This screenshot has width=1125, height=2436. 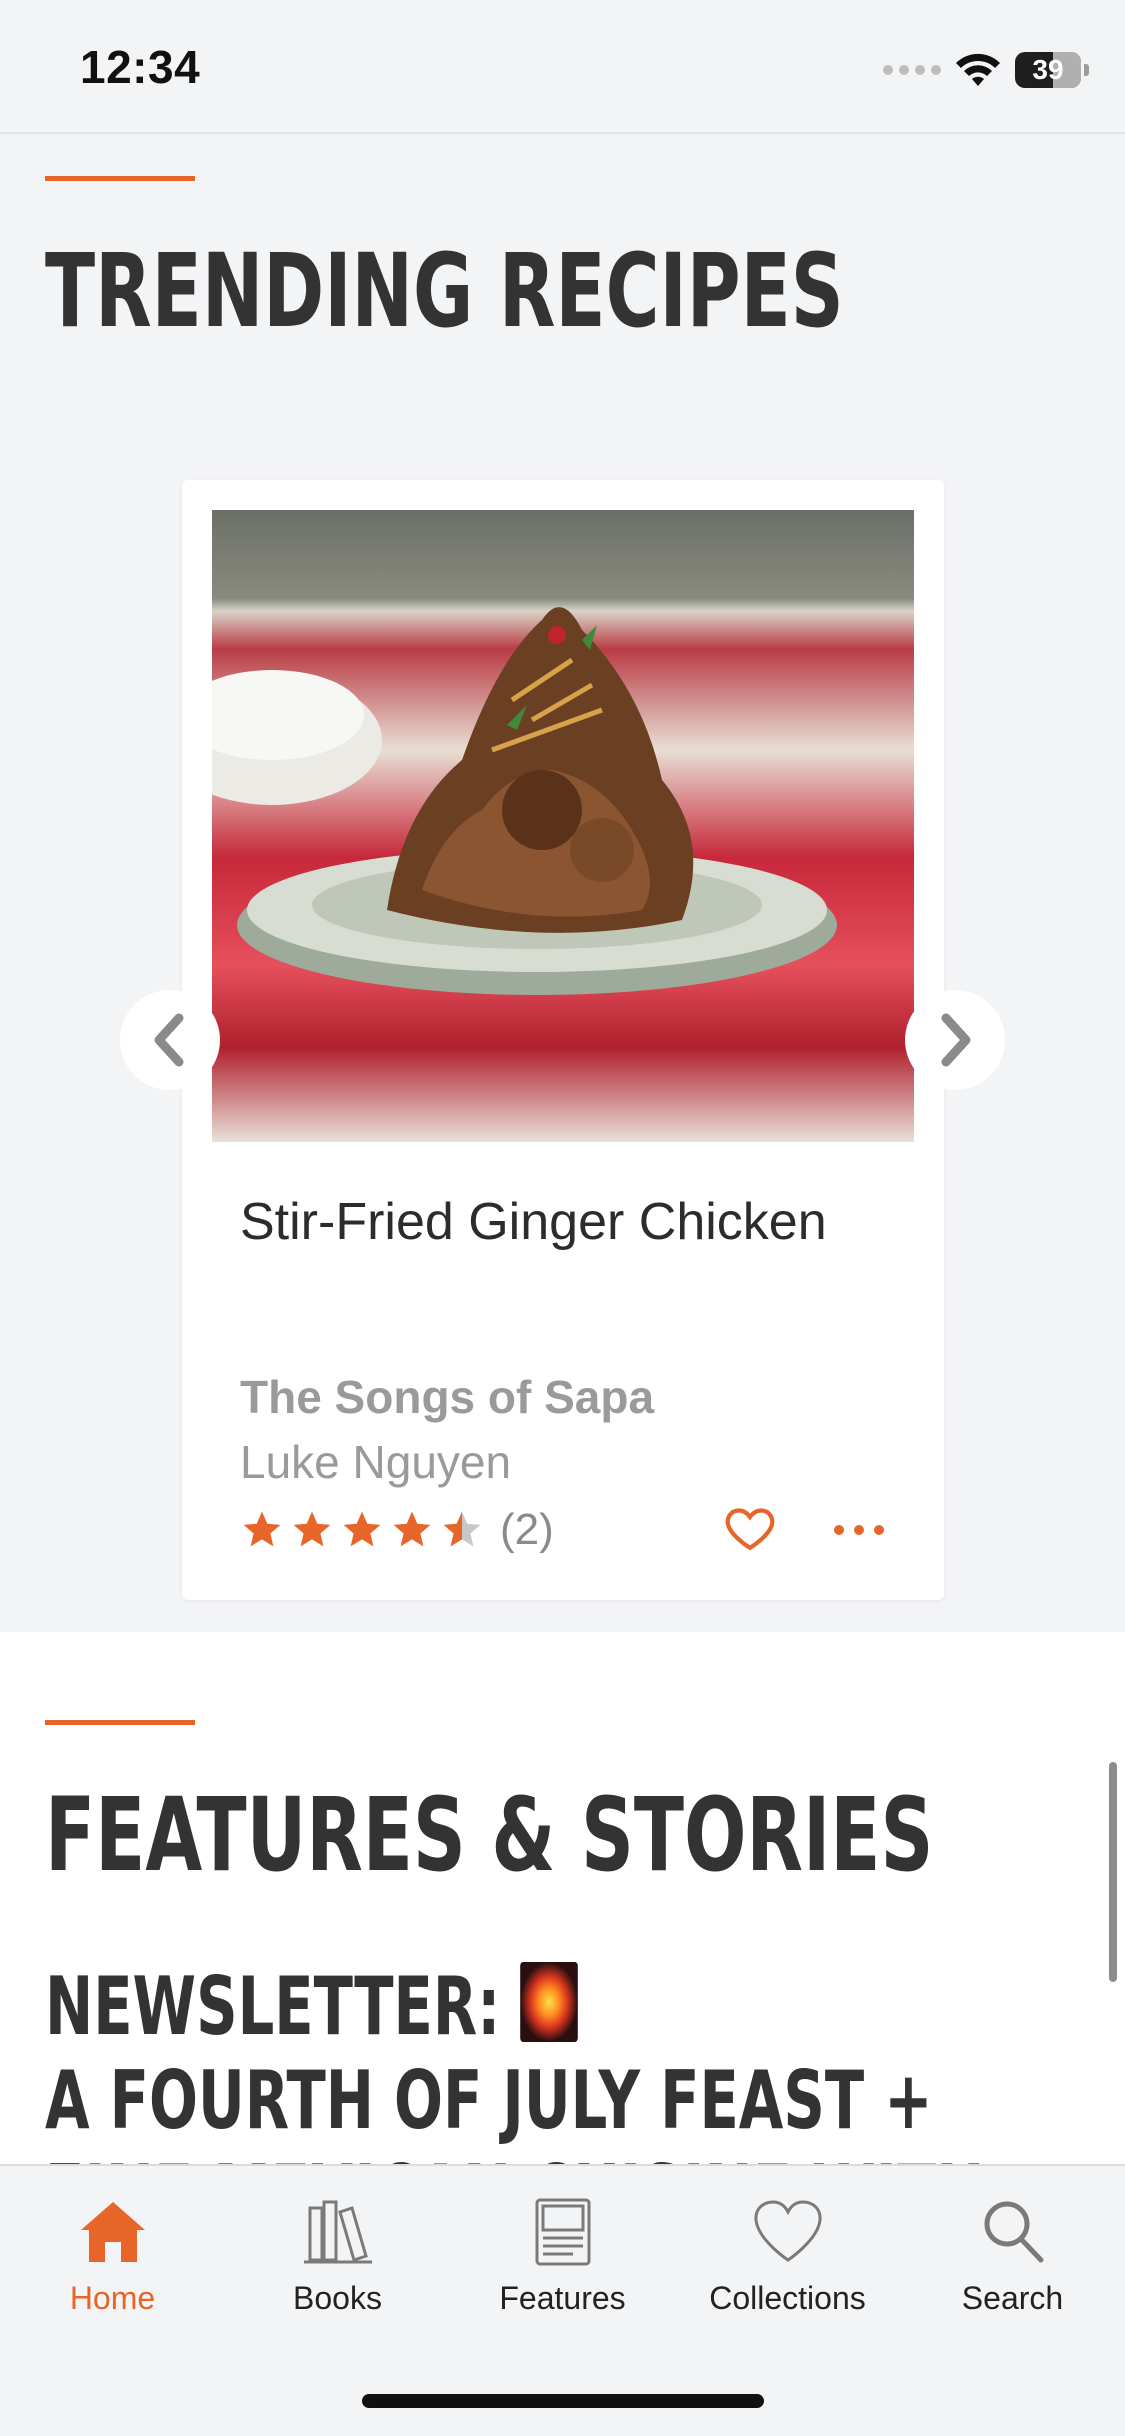 I want to click on recipe-author: Luke Nguyen, so click(x=375, y=1462).